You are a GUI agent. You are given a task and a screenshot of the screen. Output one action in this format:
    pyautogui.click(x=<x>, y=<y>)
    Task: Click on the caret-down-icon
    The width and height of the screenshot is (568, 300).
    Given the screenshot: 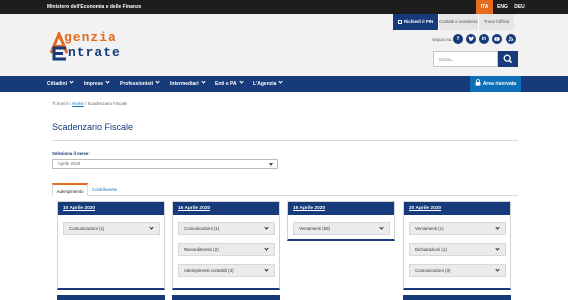 What is the action you would take?
    pyautogui.click(x=271, y=164)
    